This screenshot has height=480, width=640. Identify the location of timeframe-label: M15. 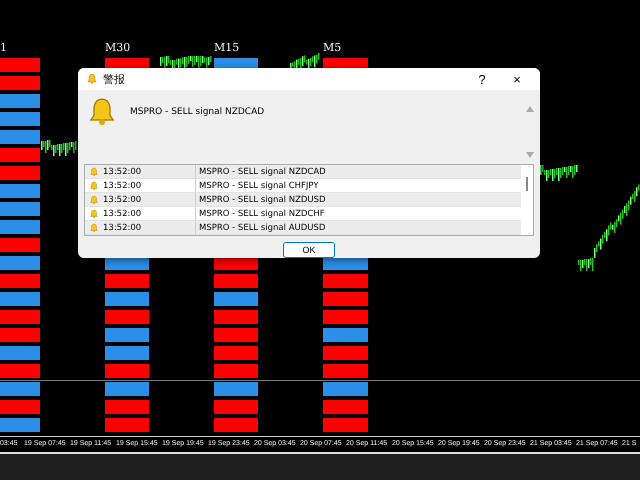
(227, 48).